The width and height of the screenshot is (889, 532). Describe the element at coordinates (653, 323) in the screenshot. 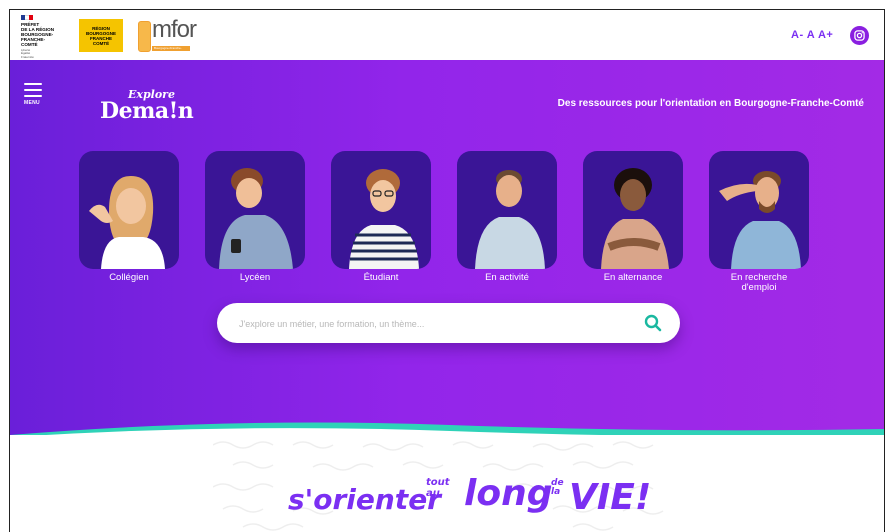

I see `search-icon` at that location.